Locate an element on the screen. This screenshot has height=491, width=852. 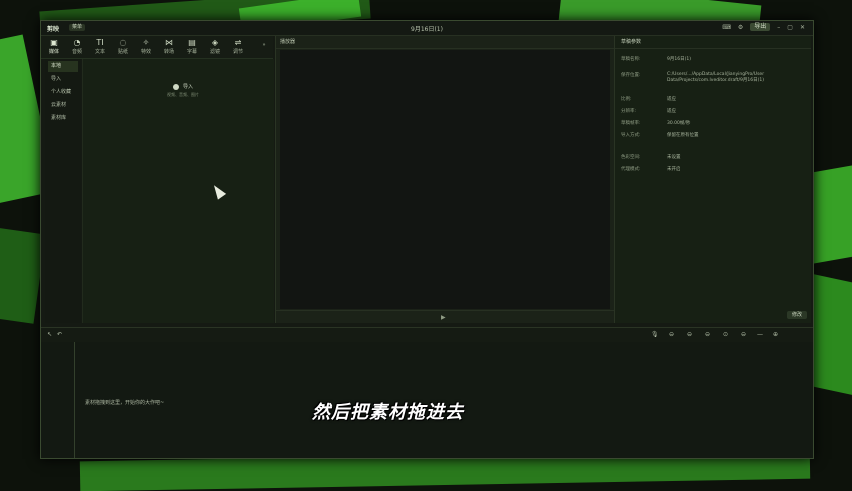
title-bar: 剪映 菜单 9月16日(1) ⌨ ⚙ 导出 – ▢ ✕ is located at coordinates (427, 28).